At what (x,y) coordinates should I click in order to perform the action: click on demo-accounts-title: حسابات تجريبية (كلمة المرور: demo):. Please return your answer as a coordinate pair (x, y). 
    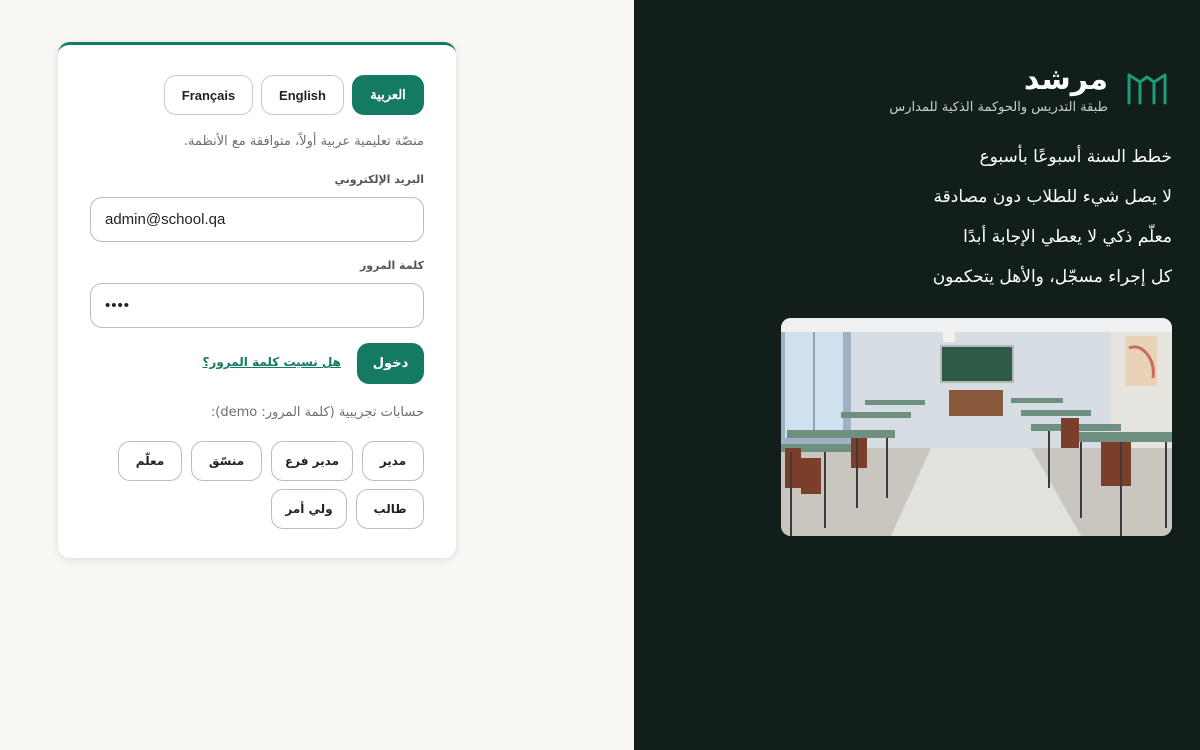
    Looking at the image, I should click on (317, 412).